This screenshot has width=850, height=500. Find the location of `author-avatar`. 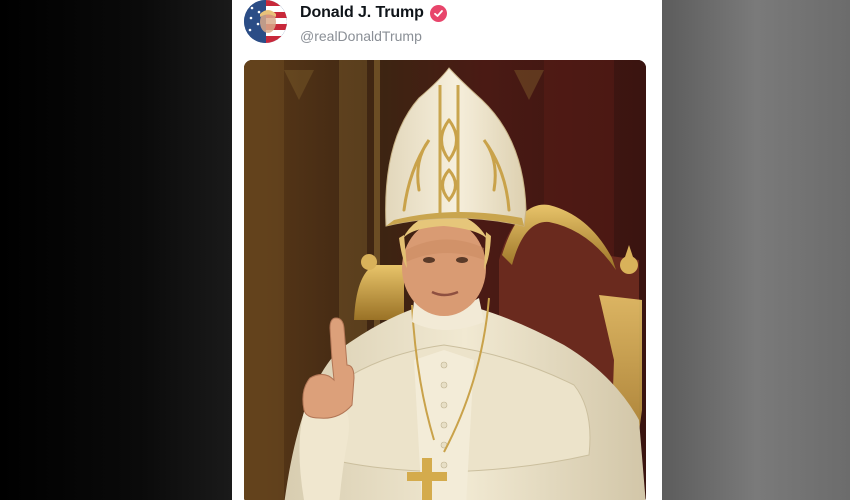

author-avatar is located at coordinates (265, 21).